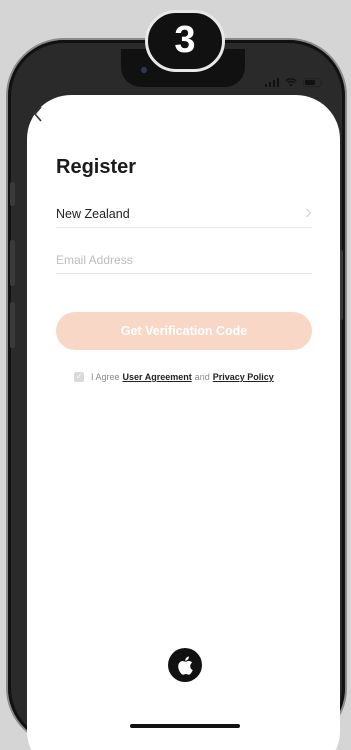  I want to click on agree-prefix: I Agree, so click(105, 377).